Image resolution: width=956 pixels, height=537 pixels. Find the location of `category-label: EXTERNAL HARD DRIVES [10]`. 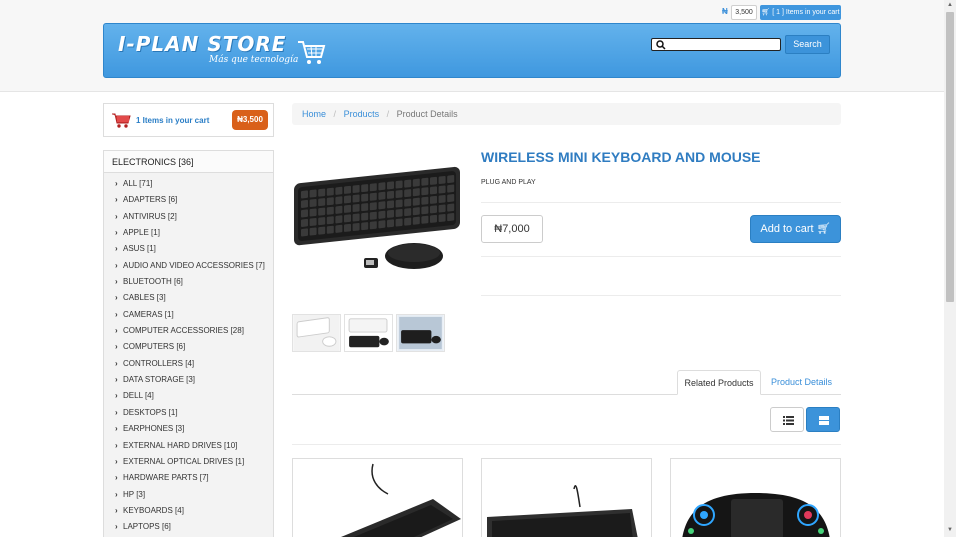

category-label: EXTERNAL HARD DRIVES [10] is located at coordinates (180, 445).